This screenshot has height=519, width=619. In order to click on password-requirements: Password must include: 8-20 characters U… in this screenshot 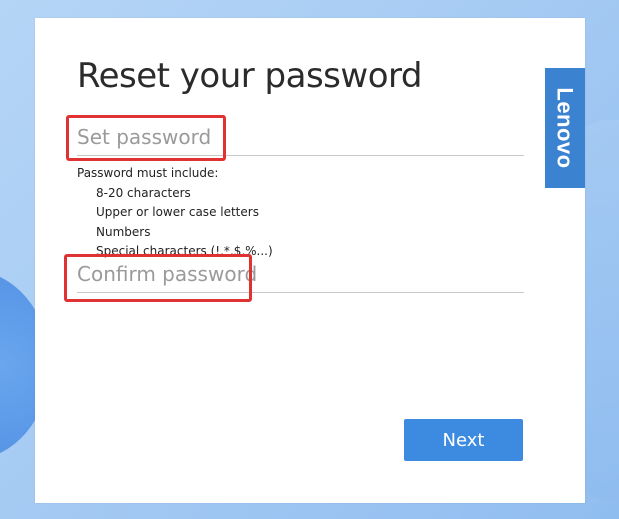, I will do `click(175, 213)`.